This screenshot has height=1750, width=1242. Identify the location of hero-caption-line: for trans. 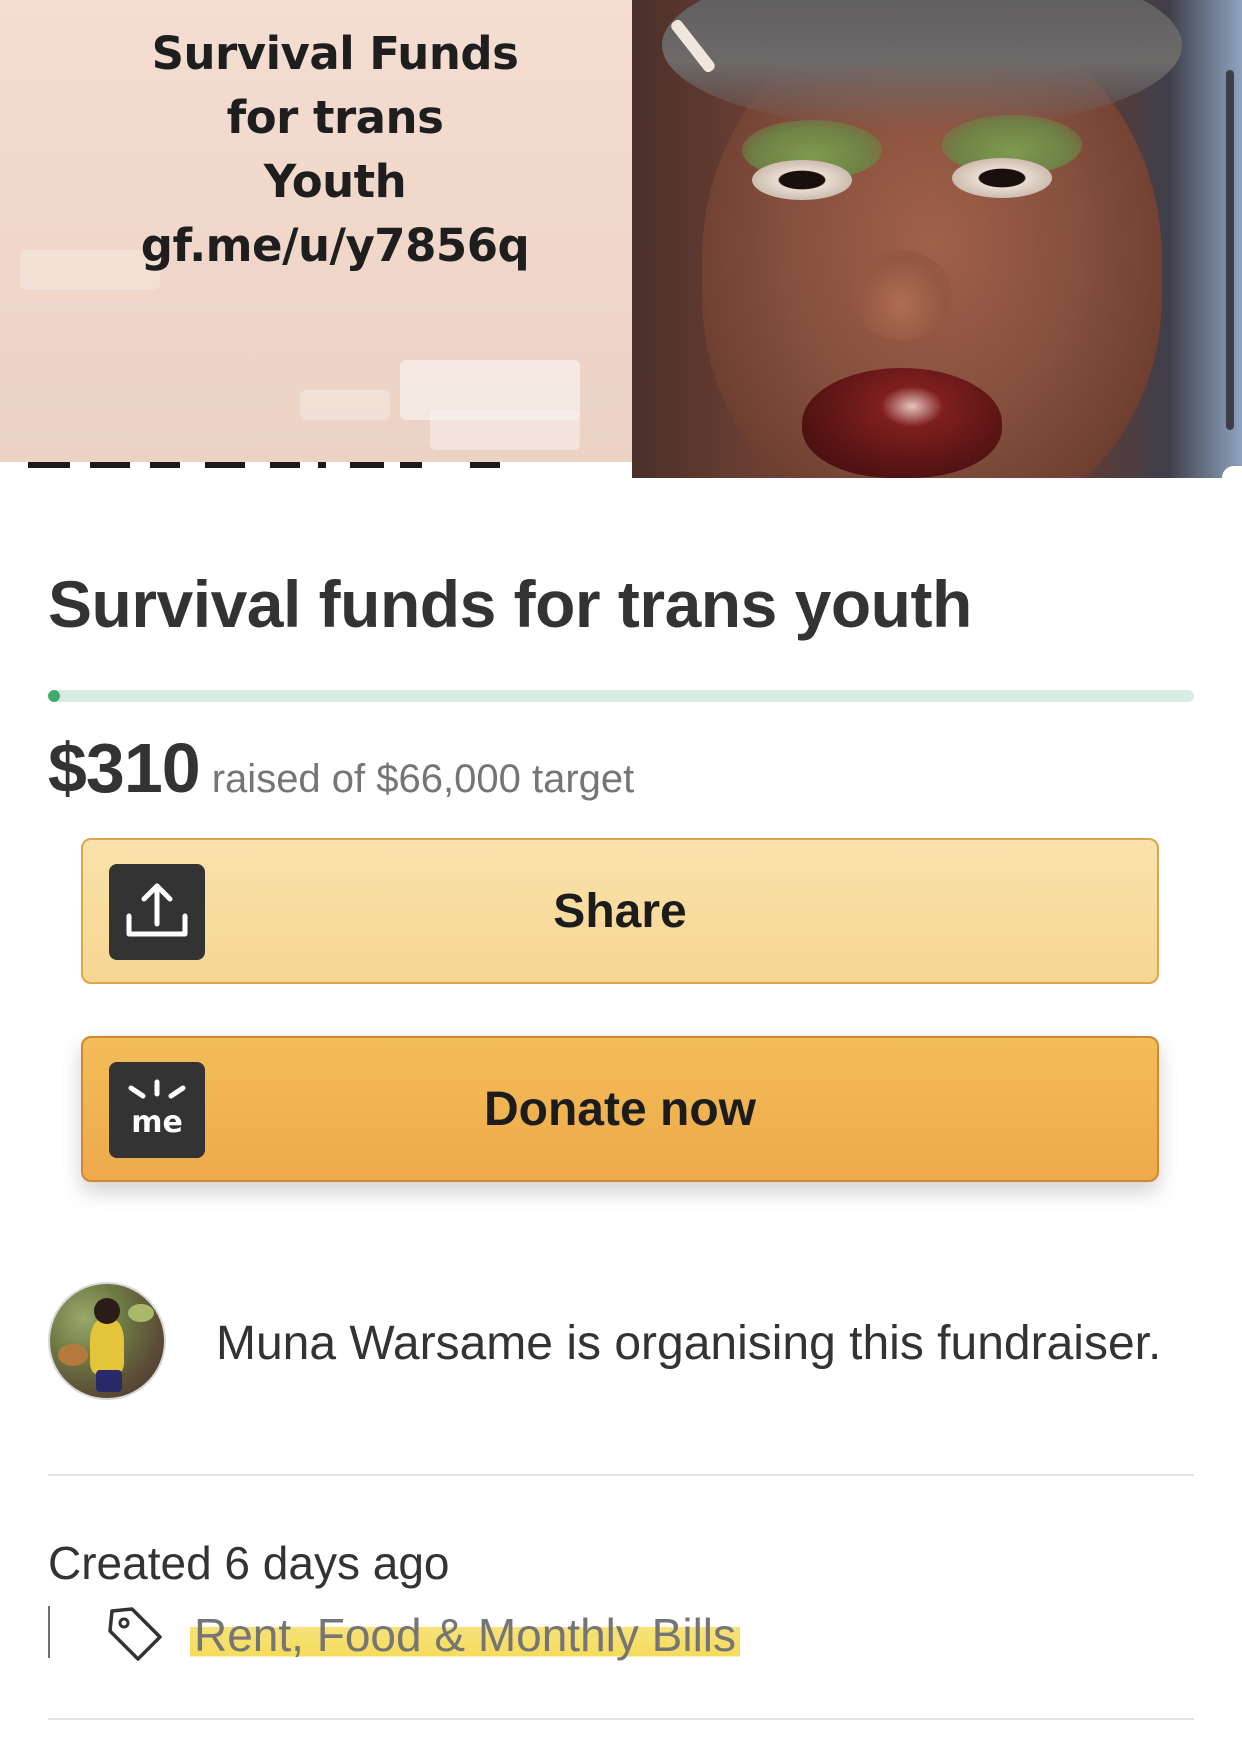
(335, 117).